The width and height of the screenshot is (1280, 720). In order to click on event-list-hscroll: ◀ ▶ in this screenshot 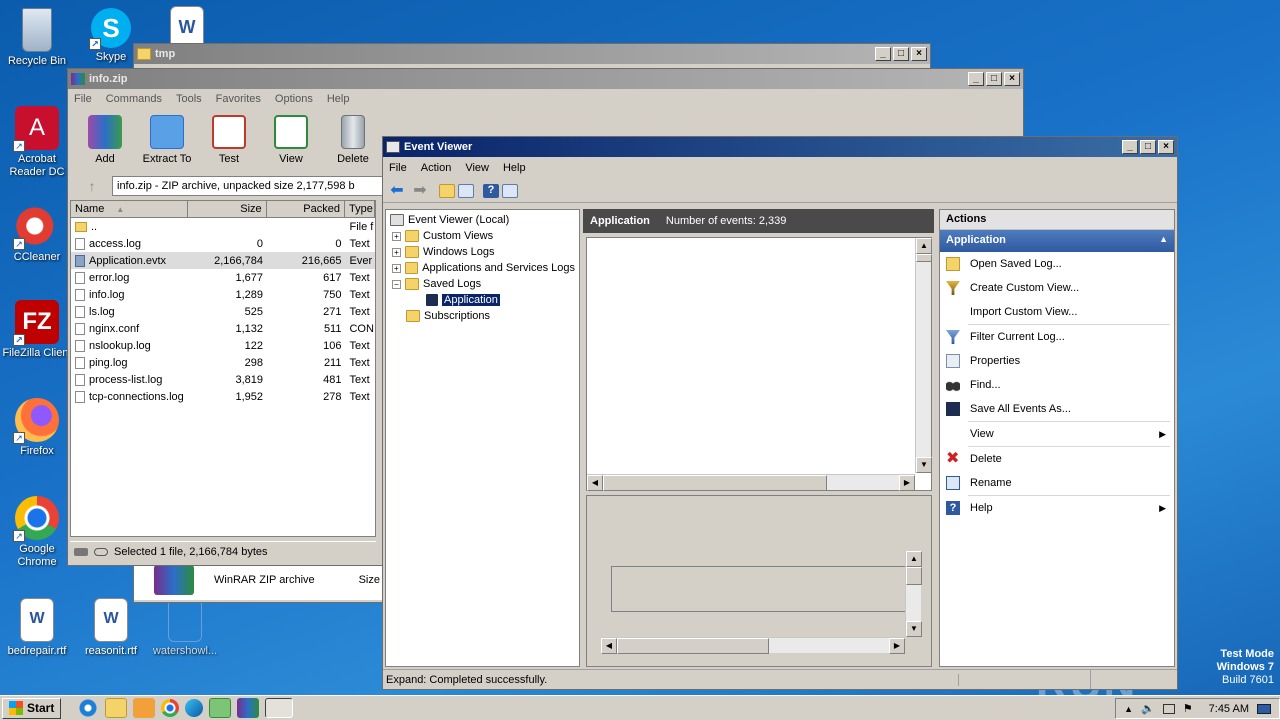, I will do `click(751, 482)`.